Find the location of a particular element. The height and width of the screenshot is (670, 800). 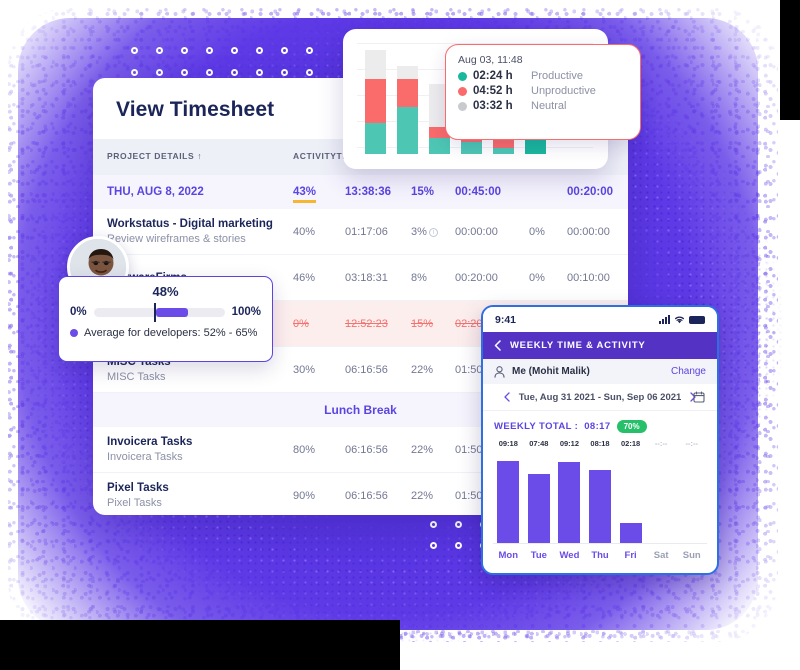

row-idle: 15% is located at coordinates (422, 323).